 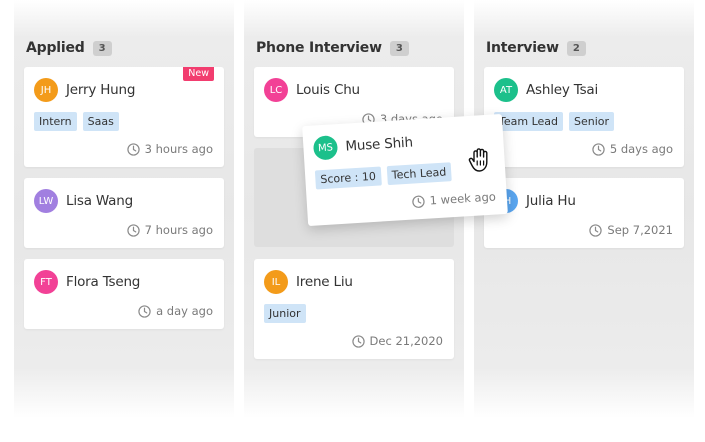 What do you see at coordinates (124, 213) in the screenshot?
I see `candidate-card: LW Lisa Wang 7 hours ago` at bounding box center [124, 213].